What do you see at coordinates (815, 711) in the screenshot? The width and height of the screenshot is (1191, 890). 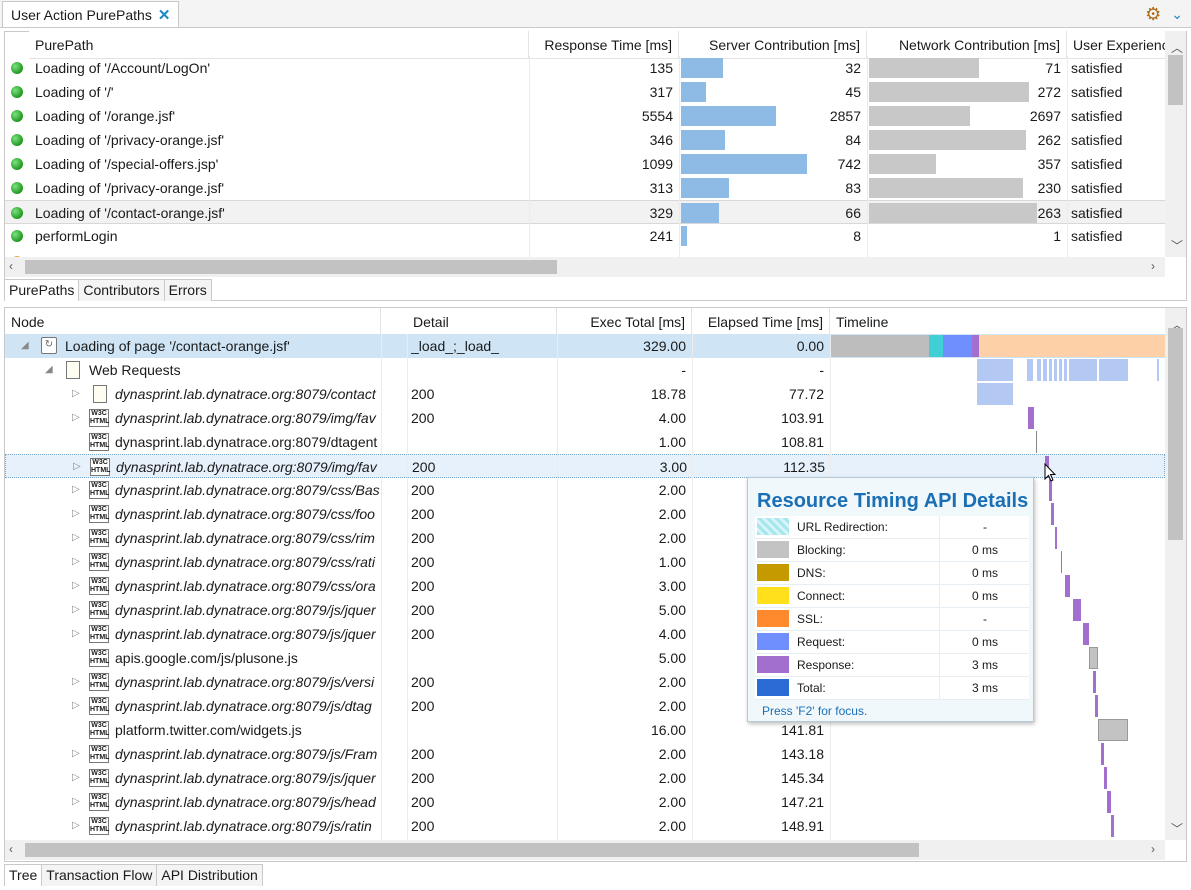 I see `tooltip-footer: Press 'F2' for focus.` at bounding box center [815, 711].